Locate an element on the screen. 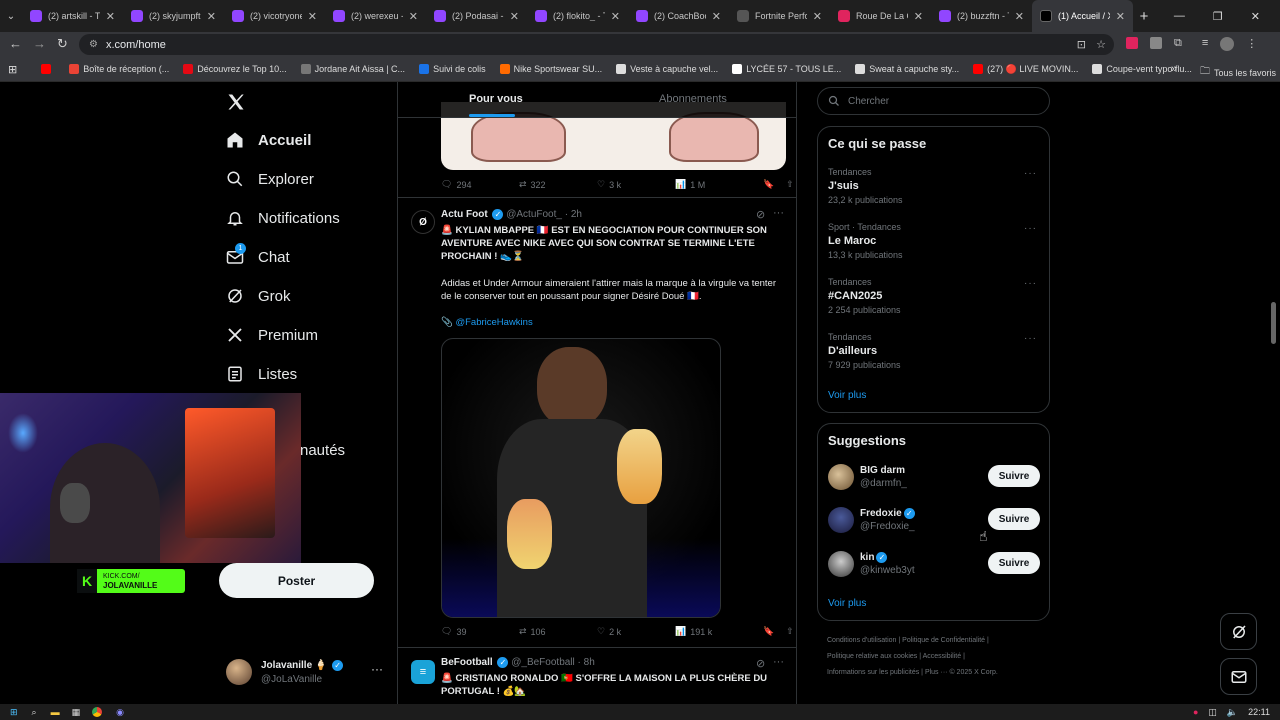 The image size is (1280, 720). footer-accessibility: Accessibilité is located at coordinates (942, 656).